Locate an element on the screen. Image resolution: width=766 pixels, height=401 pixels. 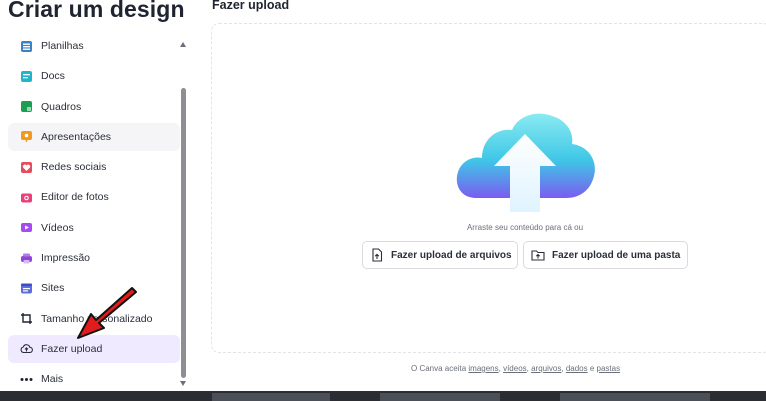
scroll-up-arrow-icon is located at coordinates (183, 44).